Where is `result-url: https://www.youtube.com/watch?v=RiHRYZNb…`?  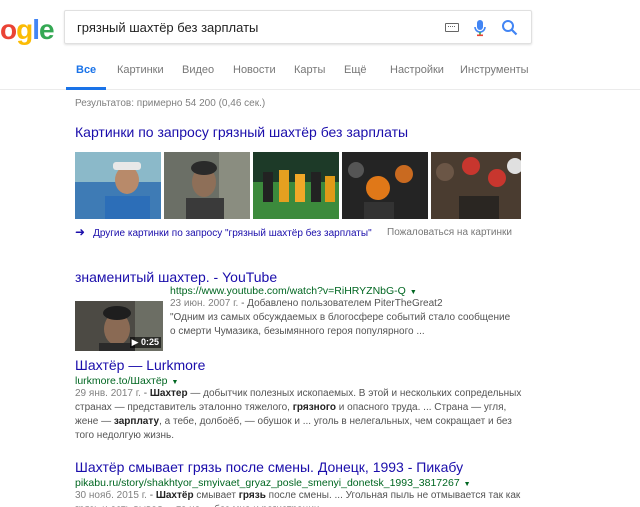 result-url: https://www.youtube.com/watch?v=RiHRYZNb… is located at coordinates (342, 291).